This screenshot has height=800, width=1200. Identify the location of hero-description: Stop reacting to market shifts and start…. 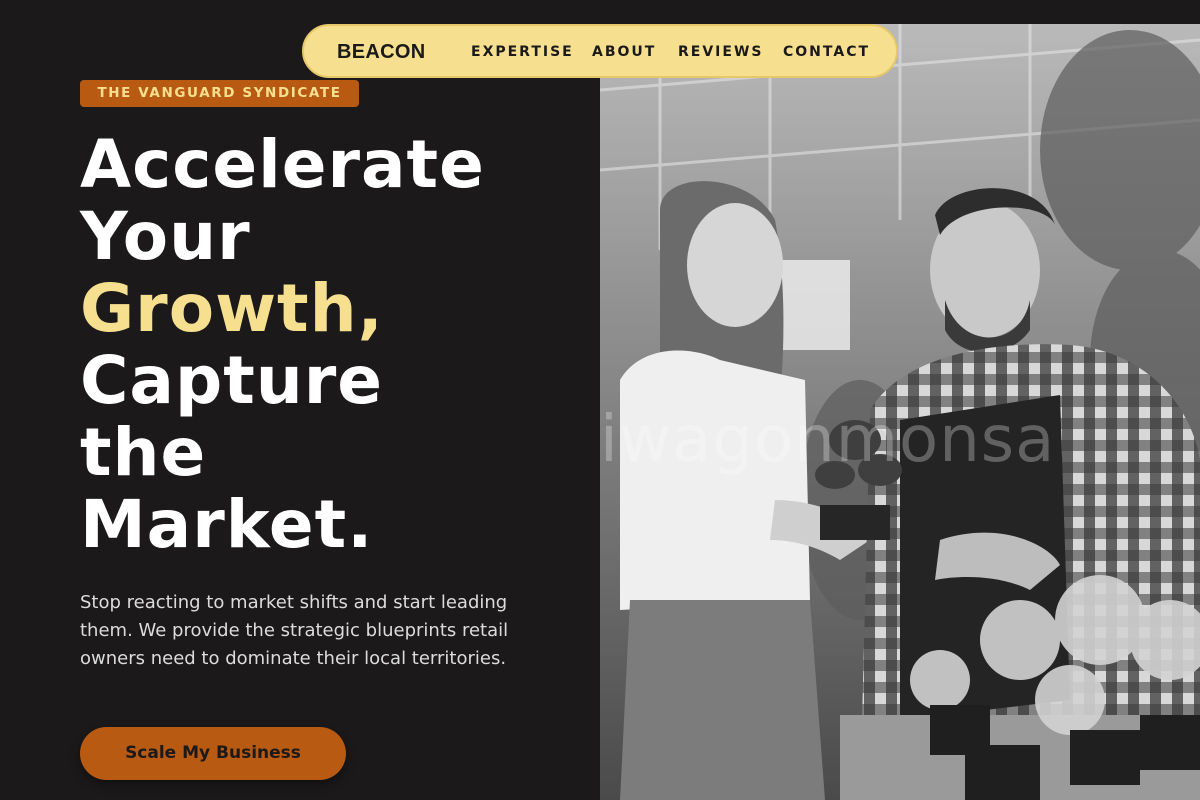
(294, 630).